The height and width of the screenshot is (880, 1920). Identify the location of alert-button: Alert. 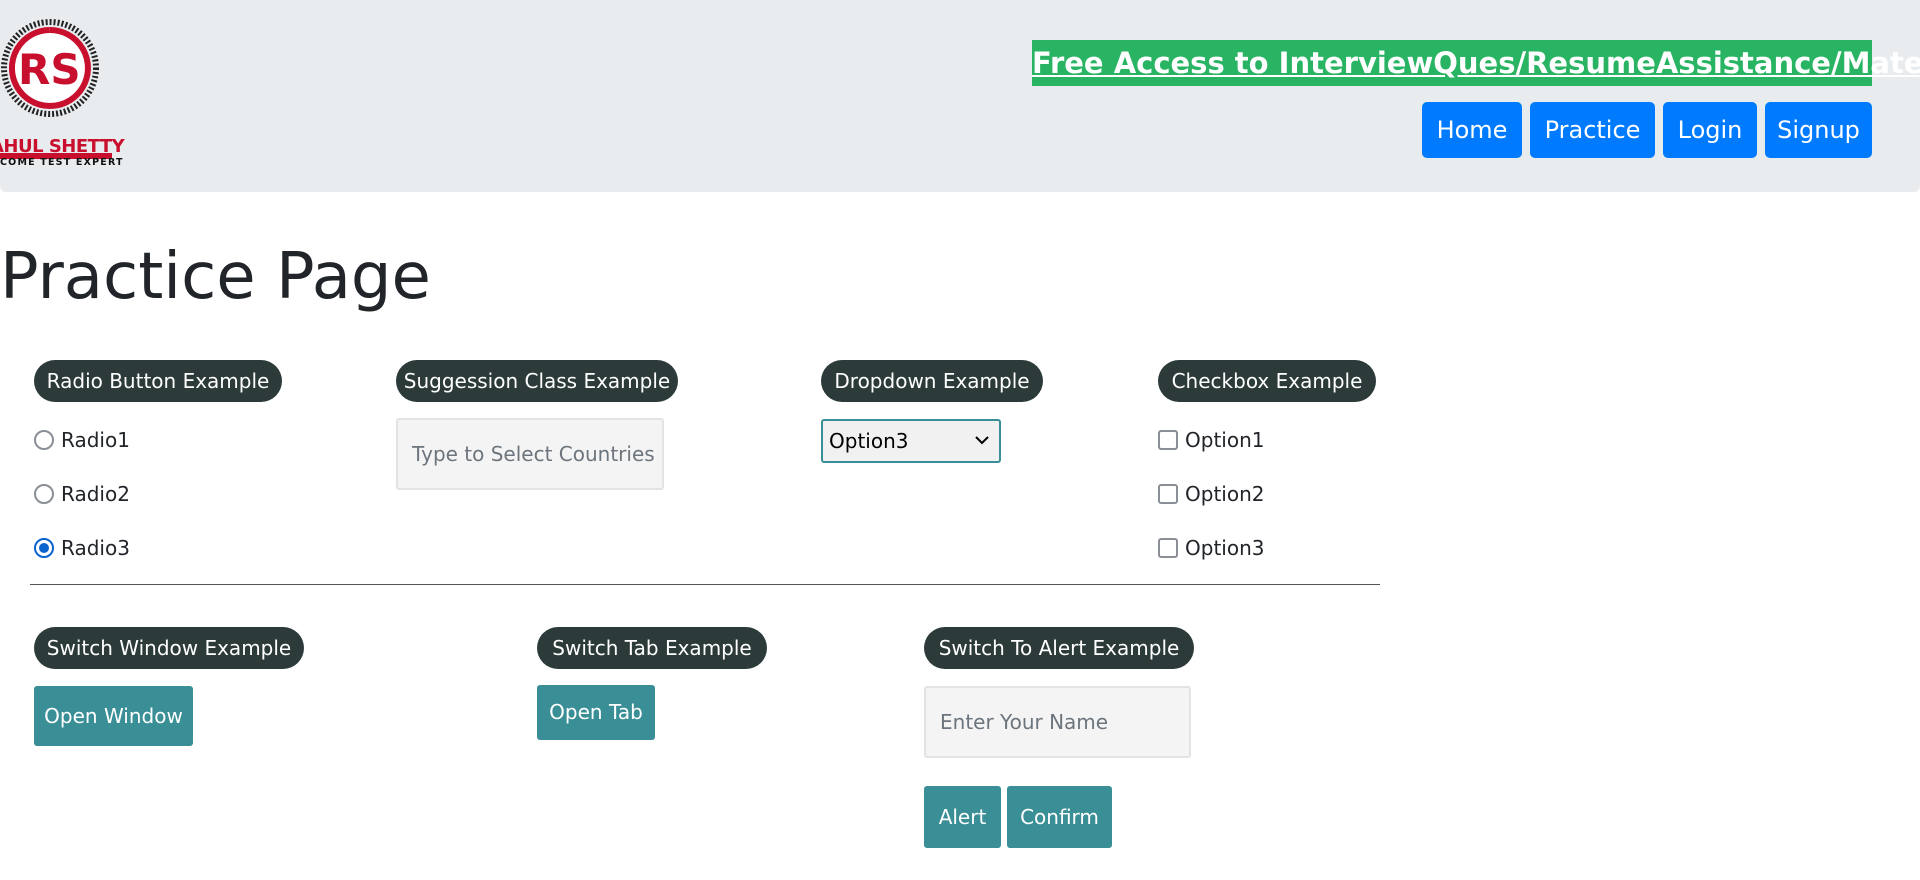
(962, 817).